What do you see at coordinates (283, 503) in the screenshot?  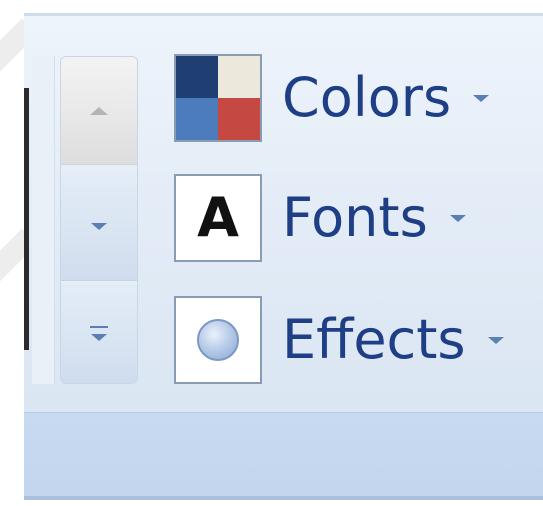 I see `below-ribbon` at bounding box center [283, 503].